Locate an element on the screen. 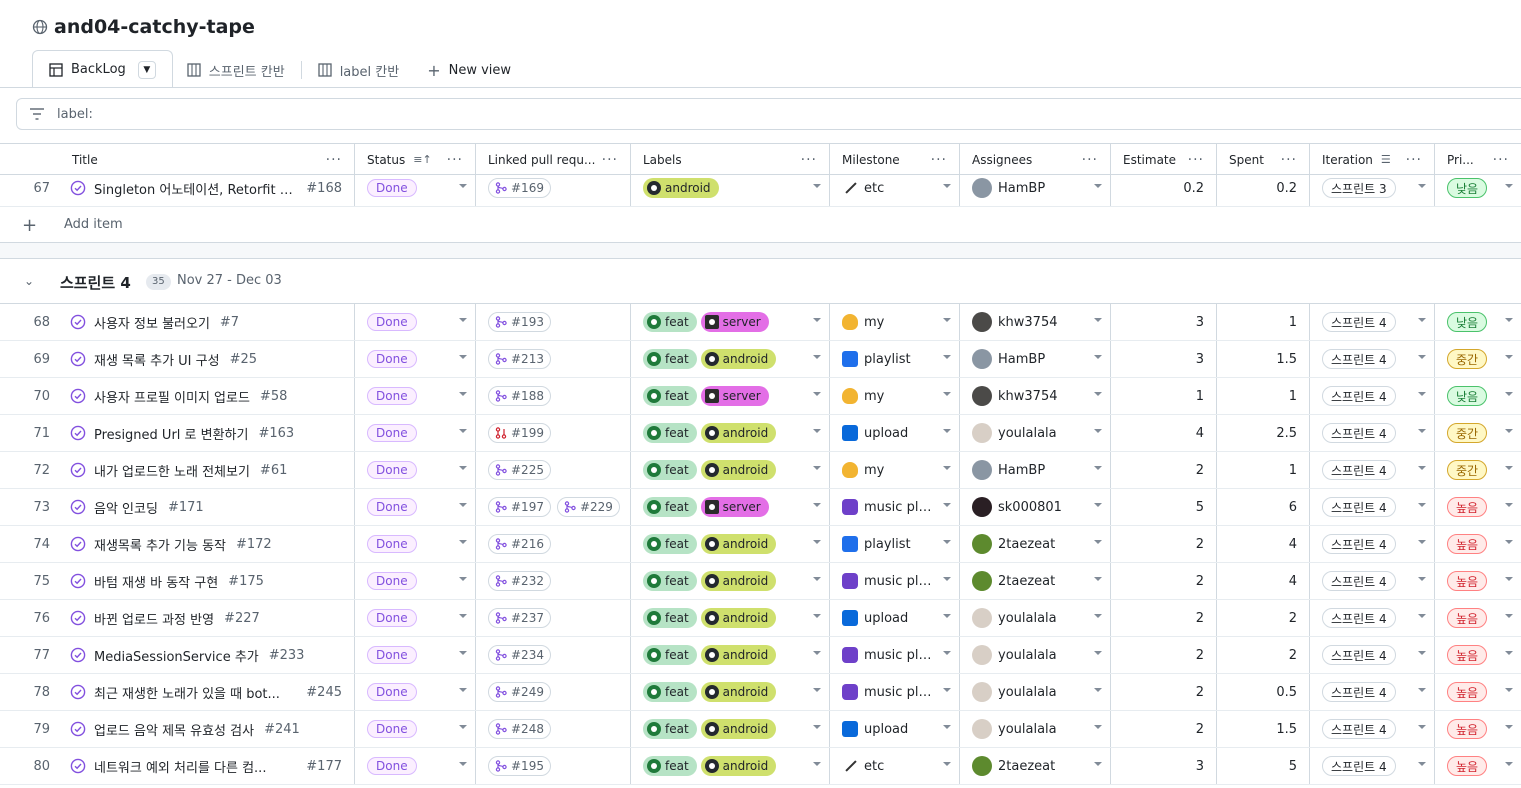  title-cell: 바텀 재생 바 동작 구현 #175 is located at coordinates (208, 581).